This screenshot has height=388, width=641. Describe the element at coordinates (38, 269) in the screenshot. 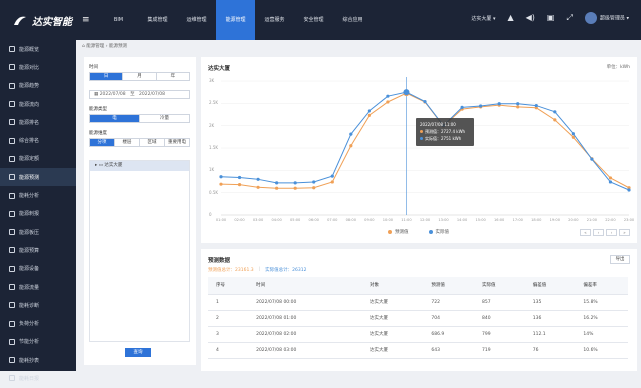

I see `sidebar-item-12: 能源设备` at that location.